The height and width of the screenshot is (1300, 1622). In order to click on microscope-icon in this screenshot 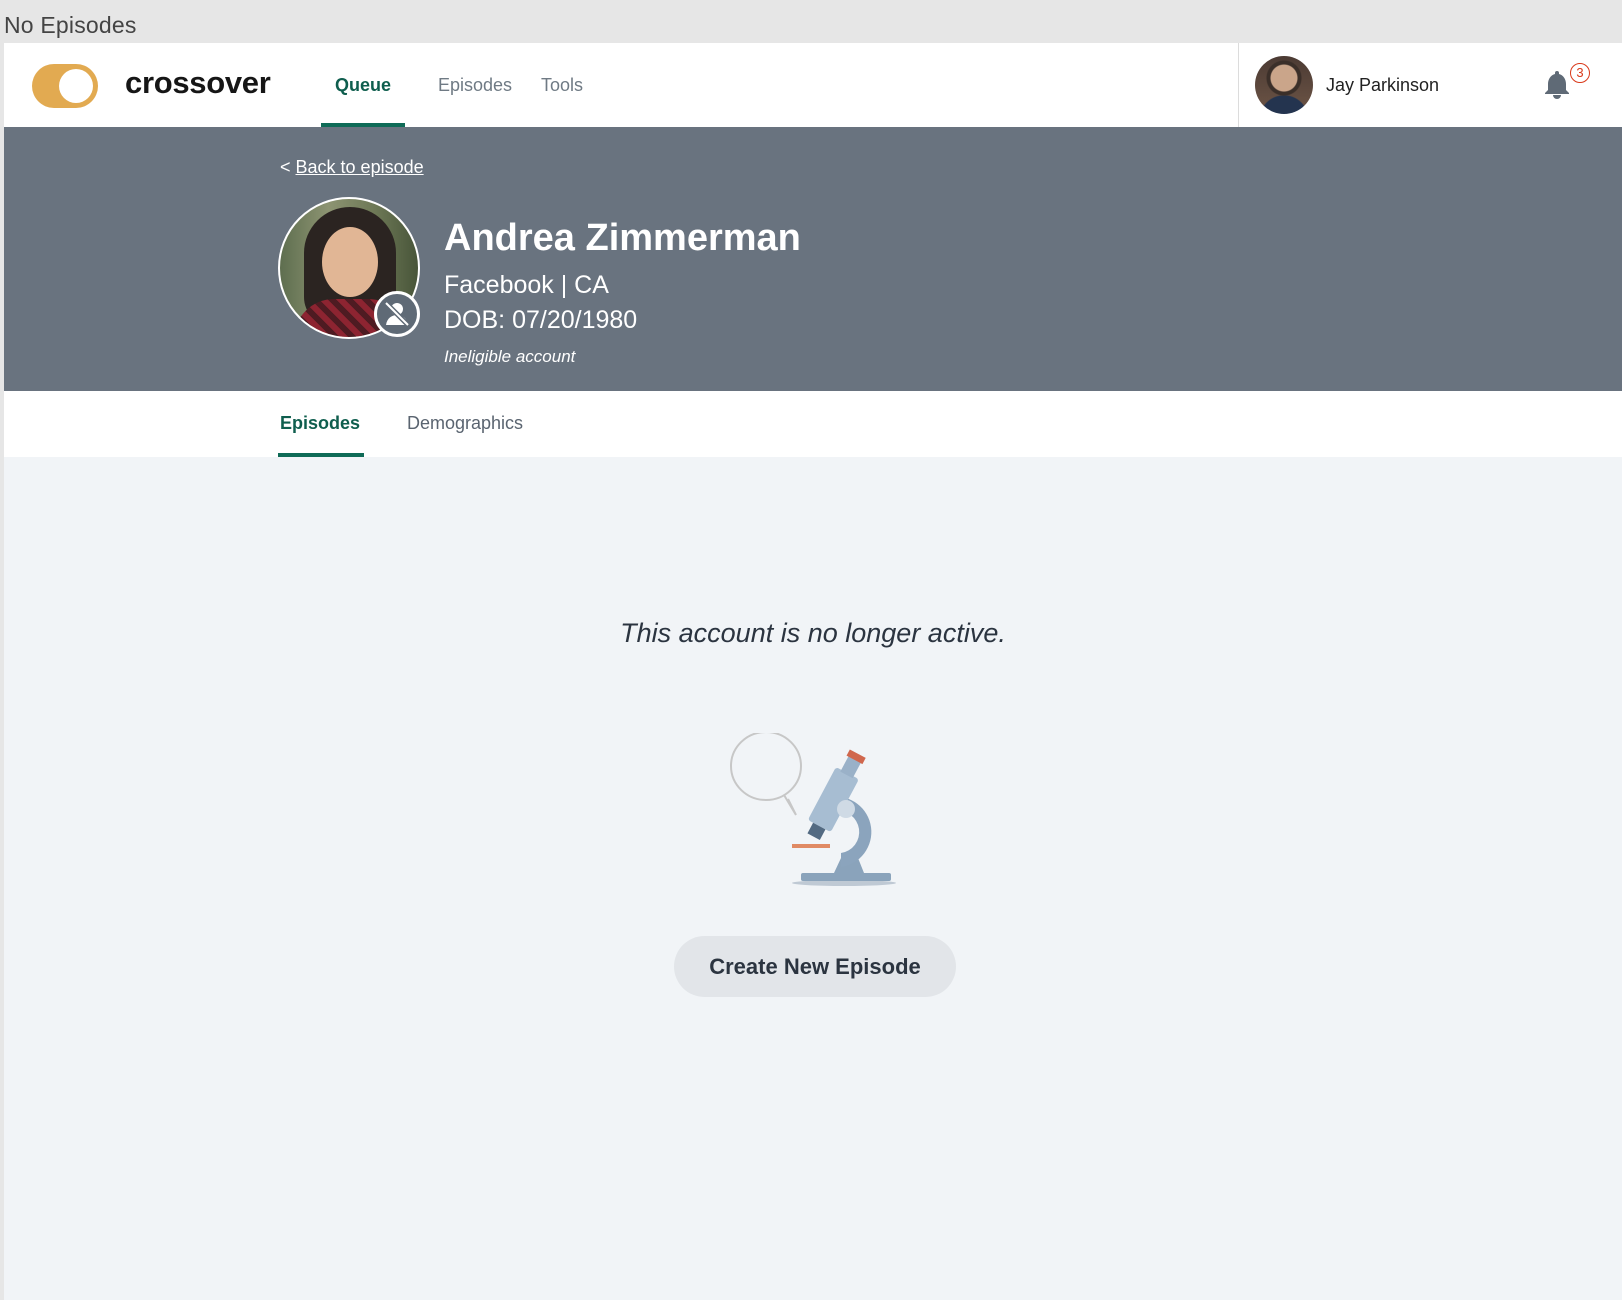, I will do `click(813, 809)`.